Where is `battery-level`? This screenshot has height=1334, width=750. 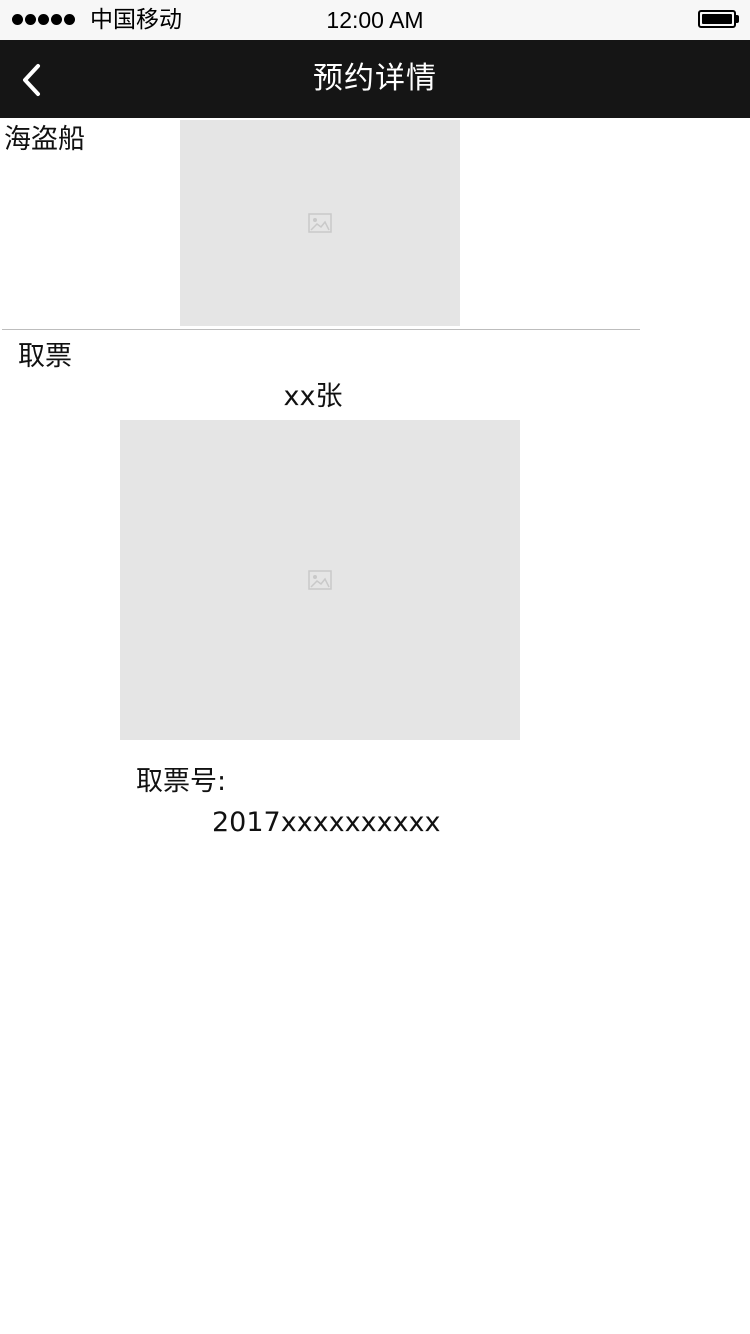
battery-level is located at coordinates (717, 19).